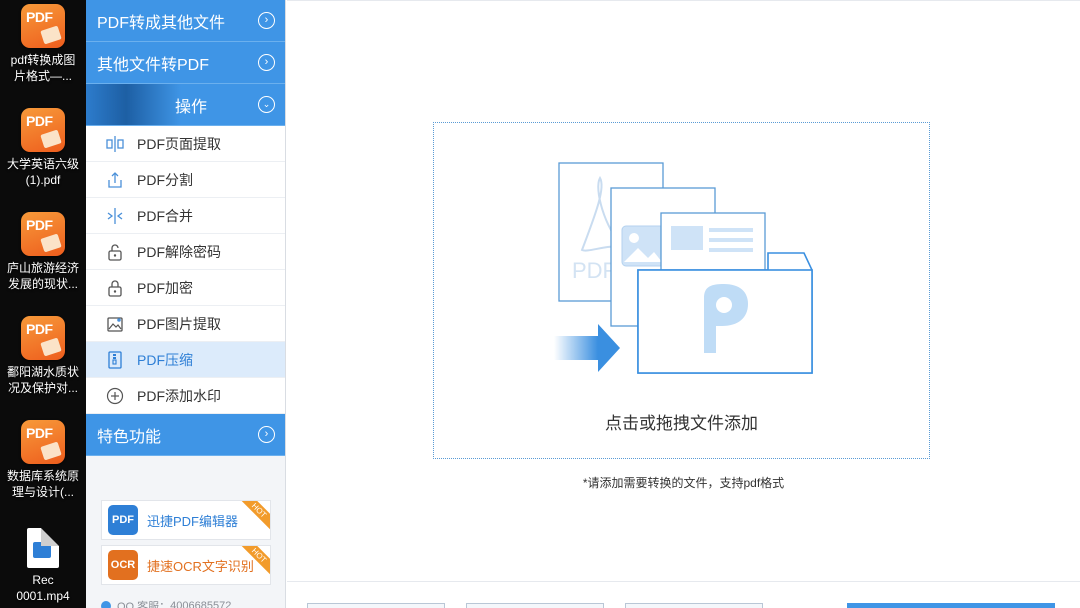 The width and height of the screenshot is (1080, 608). I want to click on promo-label: 迅捷PDF编辑器, so click(193, 521).